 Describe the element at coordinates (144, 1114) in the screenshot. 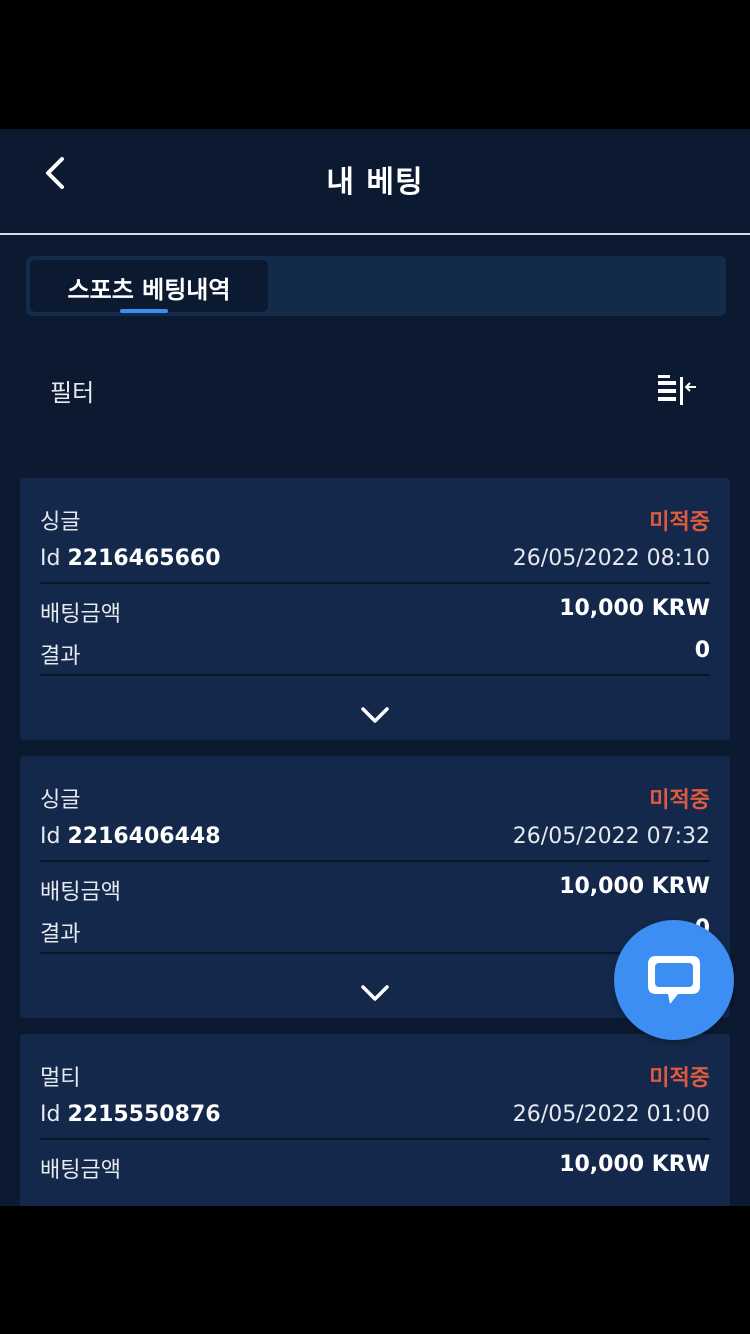

I see `bet-id: 2215550876` at that location.